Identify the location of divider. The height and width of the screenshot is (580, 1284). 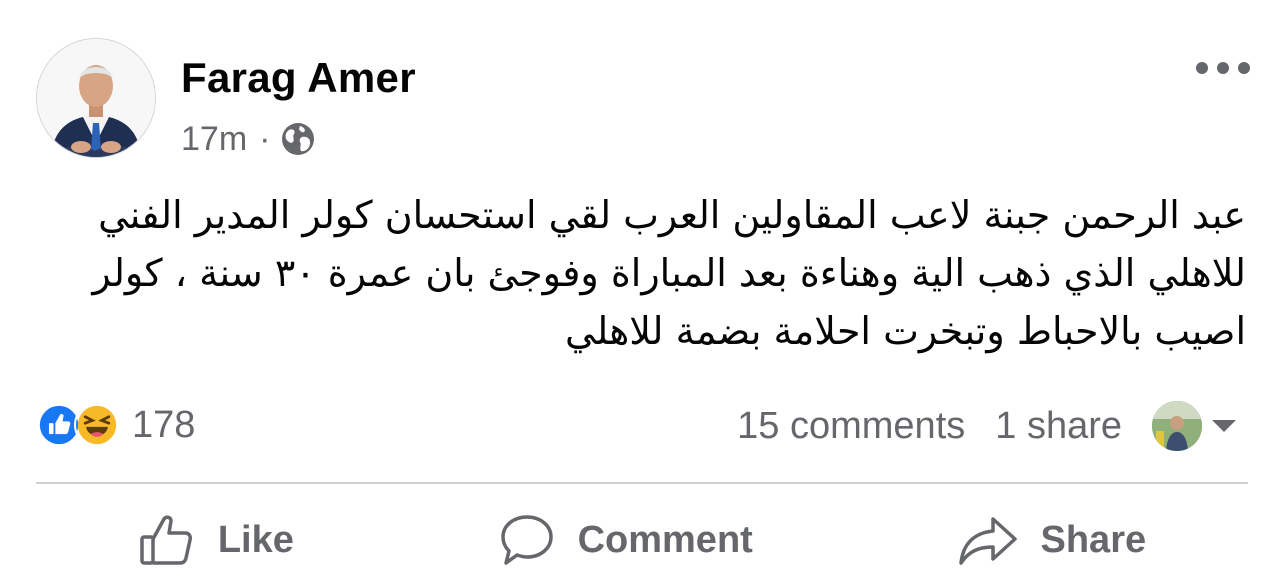
(642, 483).